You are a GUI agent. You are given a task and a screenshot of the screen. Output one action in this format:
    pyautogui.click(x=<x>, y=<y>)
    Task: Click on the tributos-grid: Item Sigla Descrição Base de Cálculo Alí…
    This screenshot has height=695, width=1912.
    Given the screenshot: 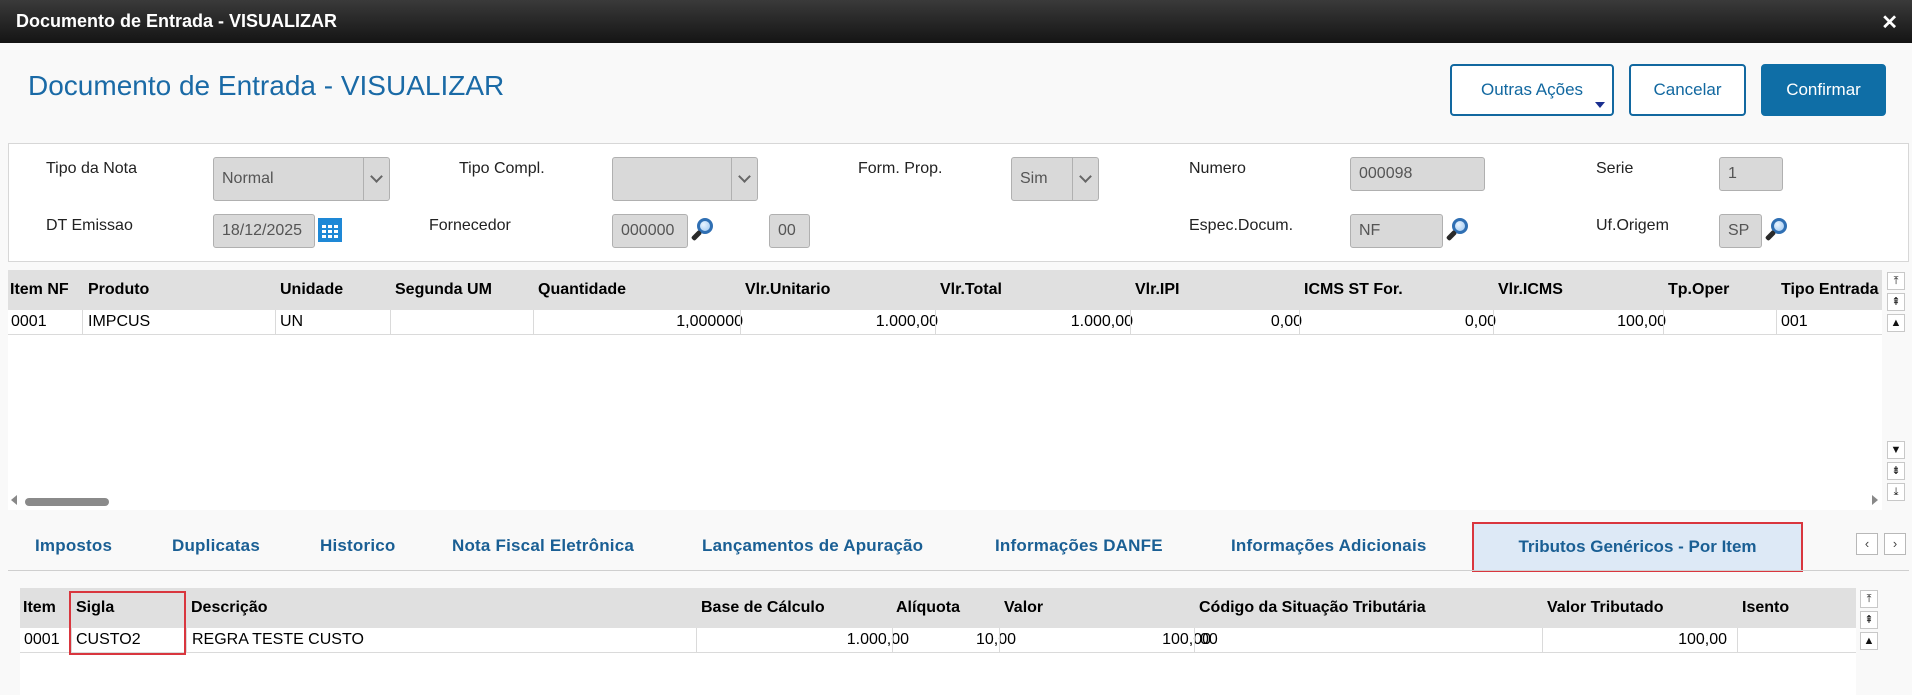 What is the action you would take?
    pyautogui.click(x=938, y=641)
    